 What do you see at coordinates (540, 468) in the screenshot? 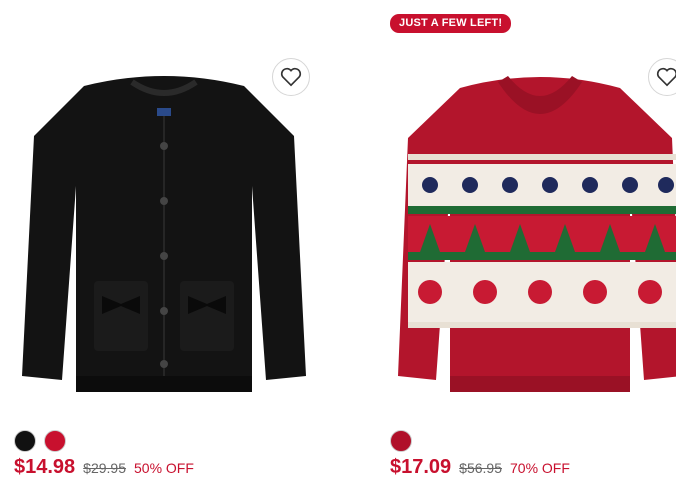
I see `discount-label: 70% OFF` at bounding box center [540, 468].